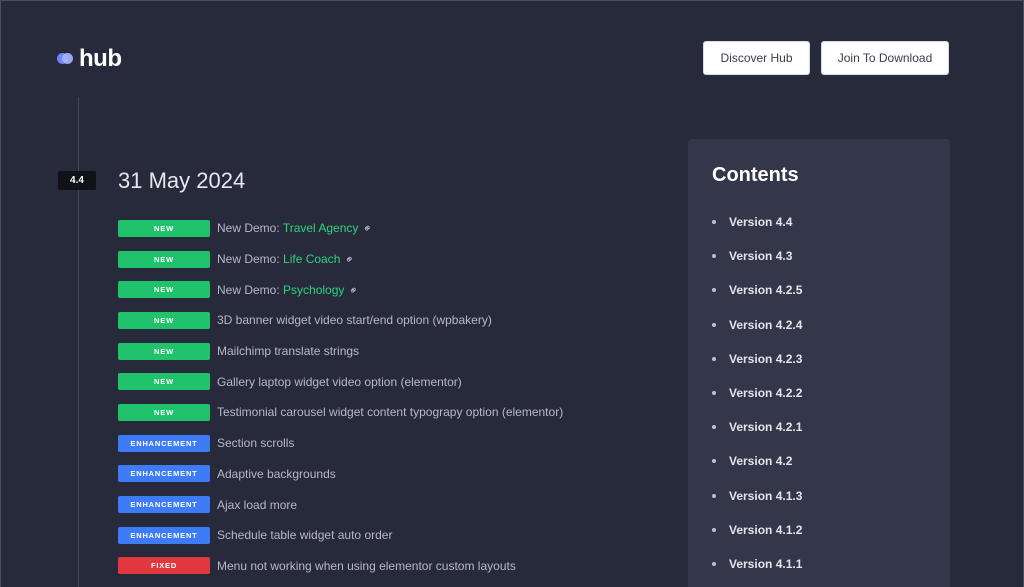  I want to click on contents-item: Version 4.2.4, so click(757, 325).